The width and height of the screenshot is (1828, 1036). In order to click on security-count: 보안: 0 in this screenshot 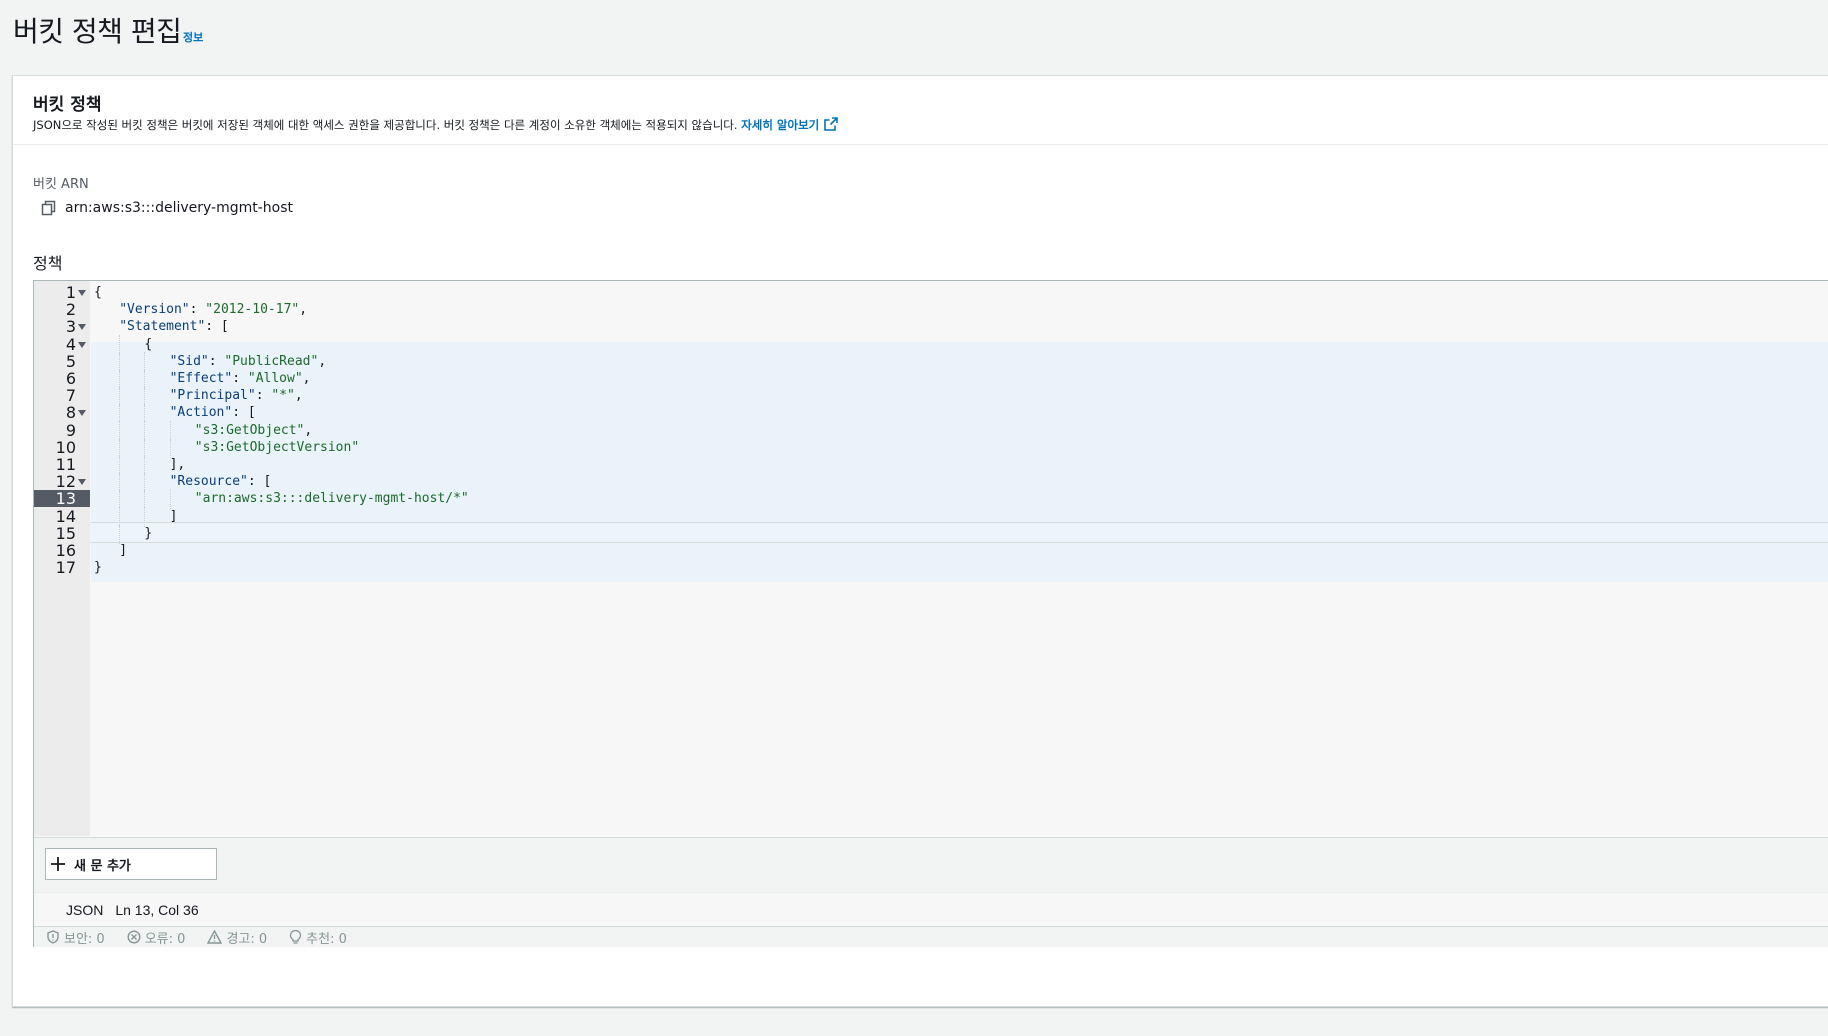, I will do `click(75, 937)`.